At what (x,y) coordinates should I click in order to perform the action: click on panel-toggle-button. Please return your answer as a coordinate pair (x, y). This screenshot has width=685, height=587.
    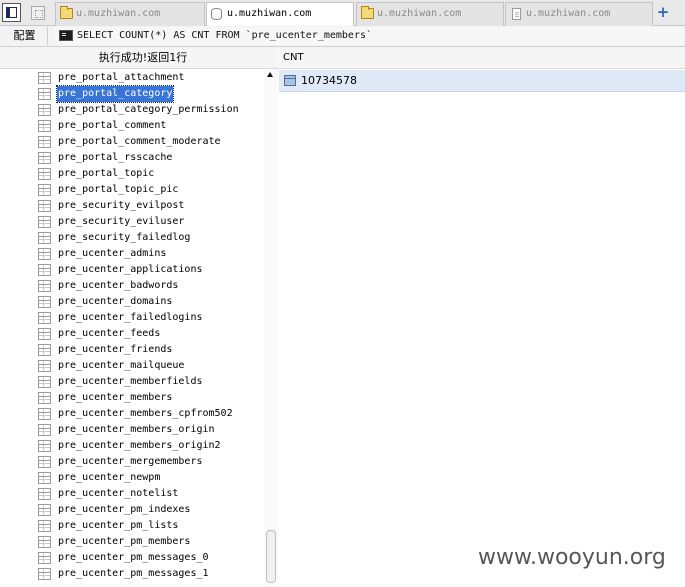
    Looking at the image, I should click on (11, 12).